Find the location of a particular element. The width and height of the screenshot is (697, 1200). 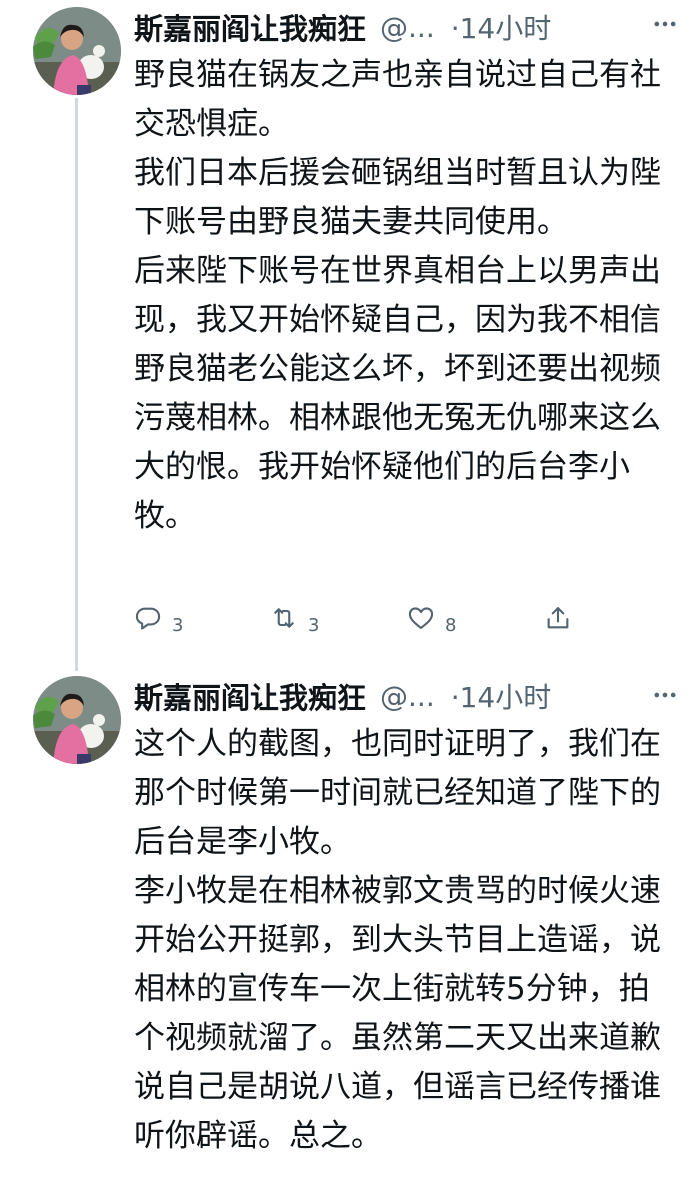

tweet-paragraph: 野良猫在锅友之声也亲自说过自己有社交恐惧症。 is located at coordinates (397, 99).